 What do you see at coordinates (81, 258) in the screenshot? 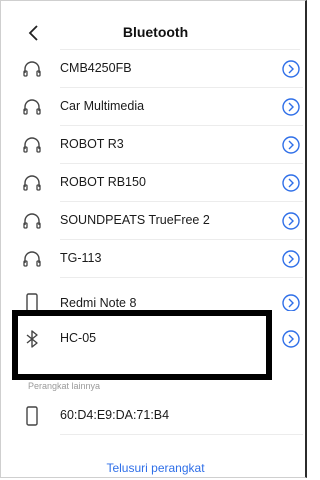
I see `device-name: TG-113` at bounding box center [81, 258].